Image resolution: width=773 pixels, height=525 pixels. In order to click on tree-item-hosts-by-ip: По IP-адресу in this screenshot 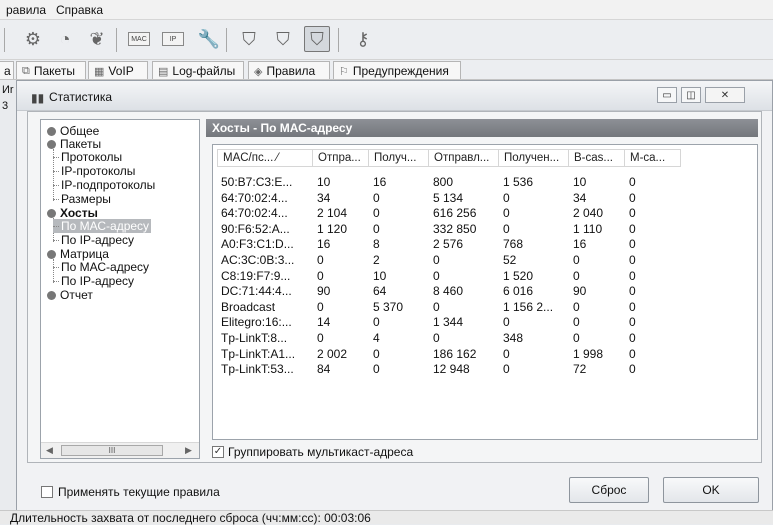, I will do `click(93, 240)`.